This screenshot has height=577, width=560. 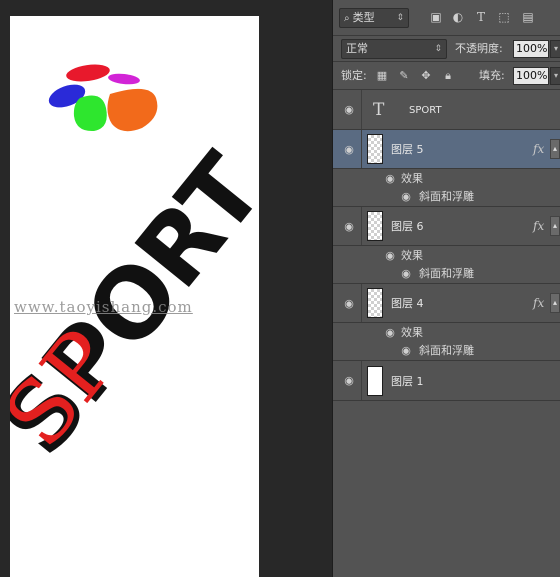 I want to click on filter-kind-label: 类型, so click(x=363, y=17).